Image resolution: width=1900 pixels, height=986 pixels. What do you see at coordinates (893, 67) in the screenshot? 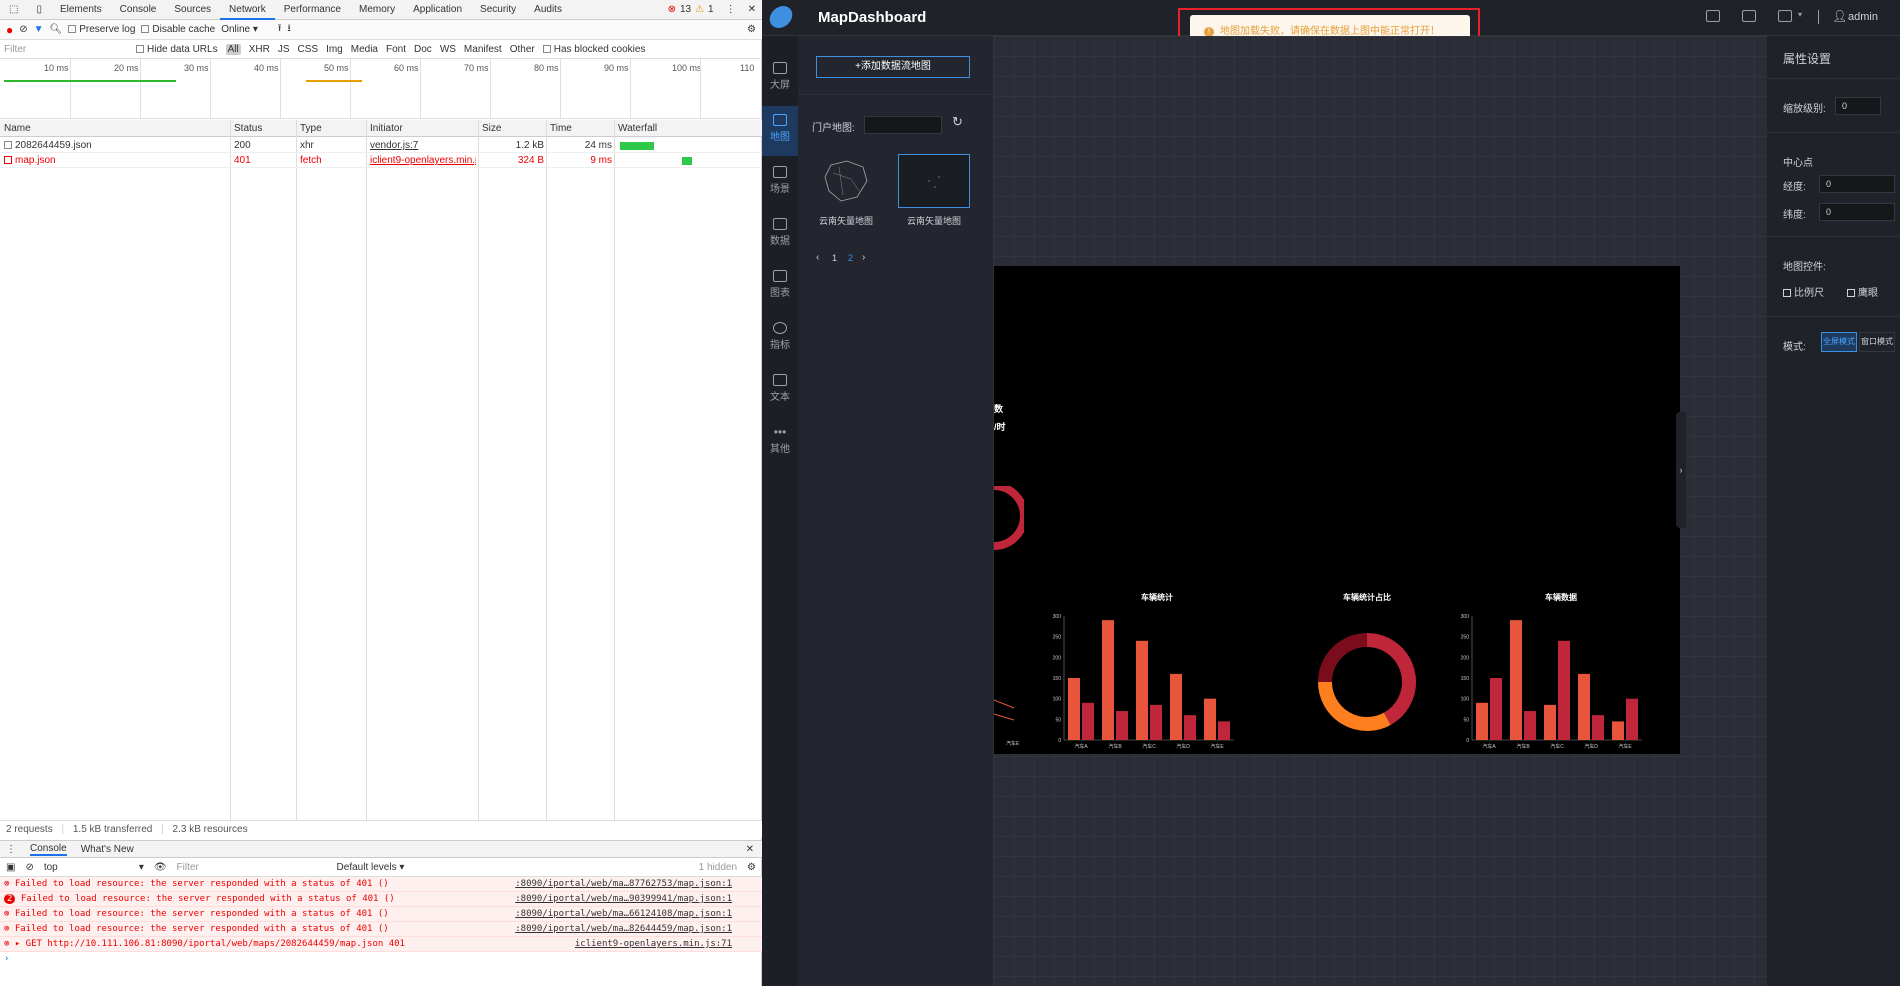
I see `add-data-flow-map-button: +添加数据流地图` at bounding box center [893, 67].